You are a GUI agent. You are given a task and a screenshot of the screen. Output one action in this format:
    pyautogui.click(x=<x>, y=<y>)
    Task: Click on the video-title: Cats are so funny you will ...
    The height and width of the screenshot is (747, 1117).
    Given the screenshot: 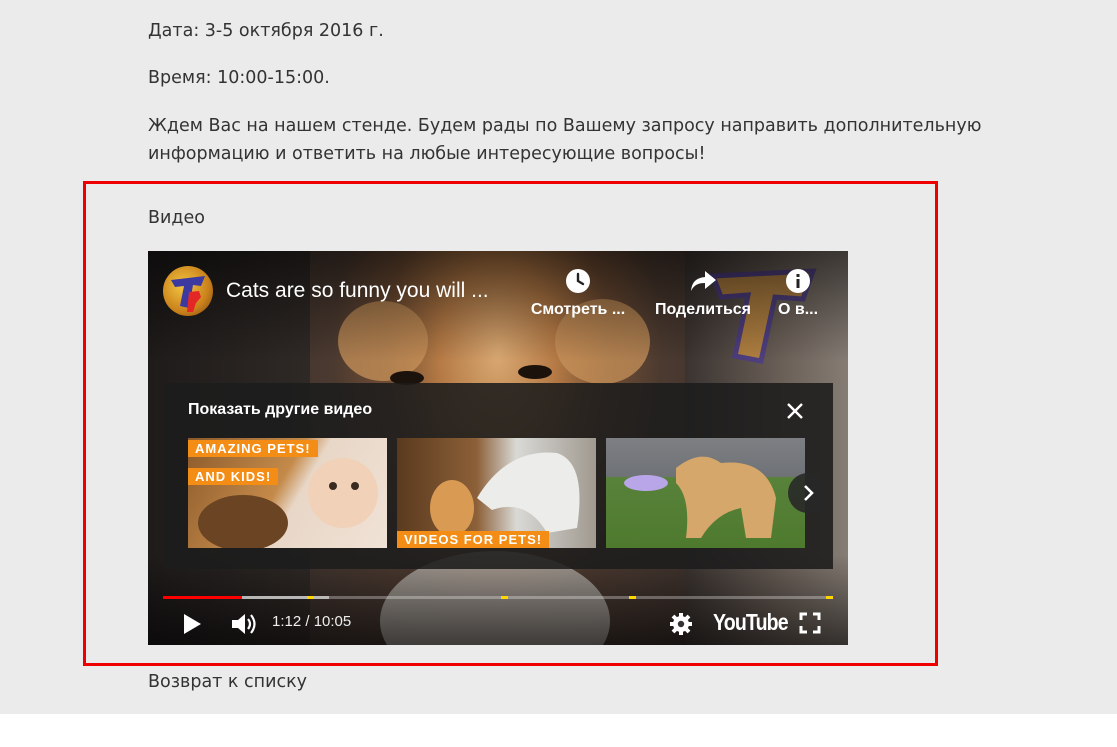 What is the action you would take?
    pyautogui.click(x=357, y=291)
    